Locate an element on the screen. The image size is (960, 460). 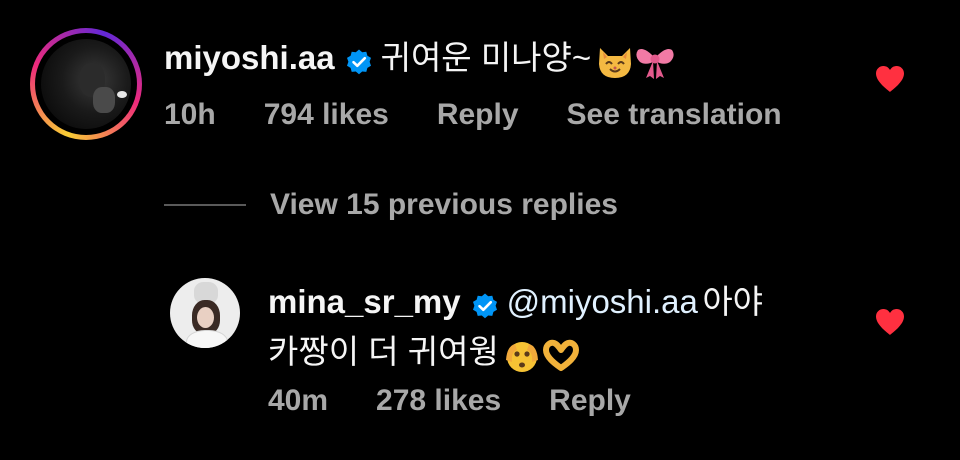
reply-time: 40m is located at coordinates (298, 400).